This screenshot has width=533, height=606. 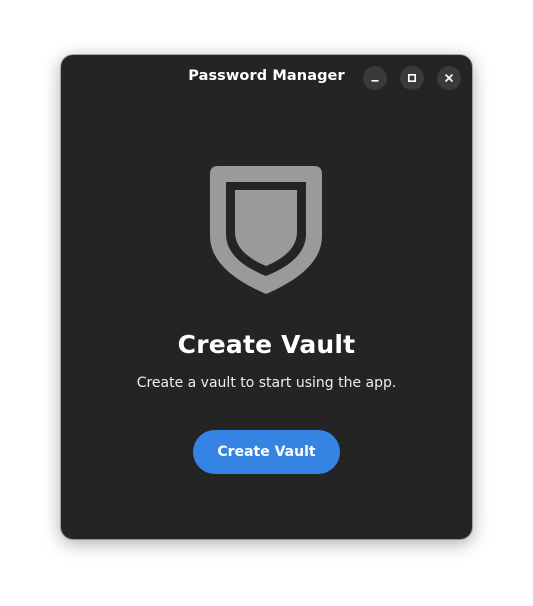 I want to click on empty-state-description: Create a vault to start using the app., so click(x=266, y=383).